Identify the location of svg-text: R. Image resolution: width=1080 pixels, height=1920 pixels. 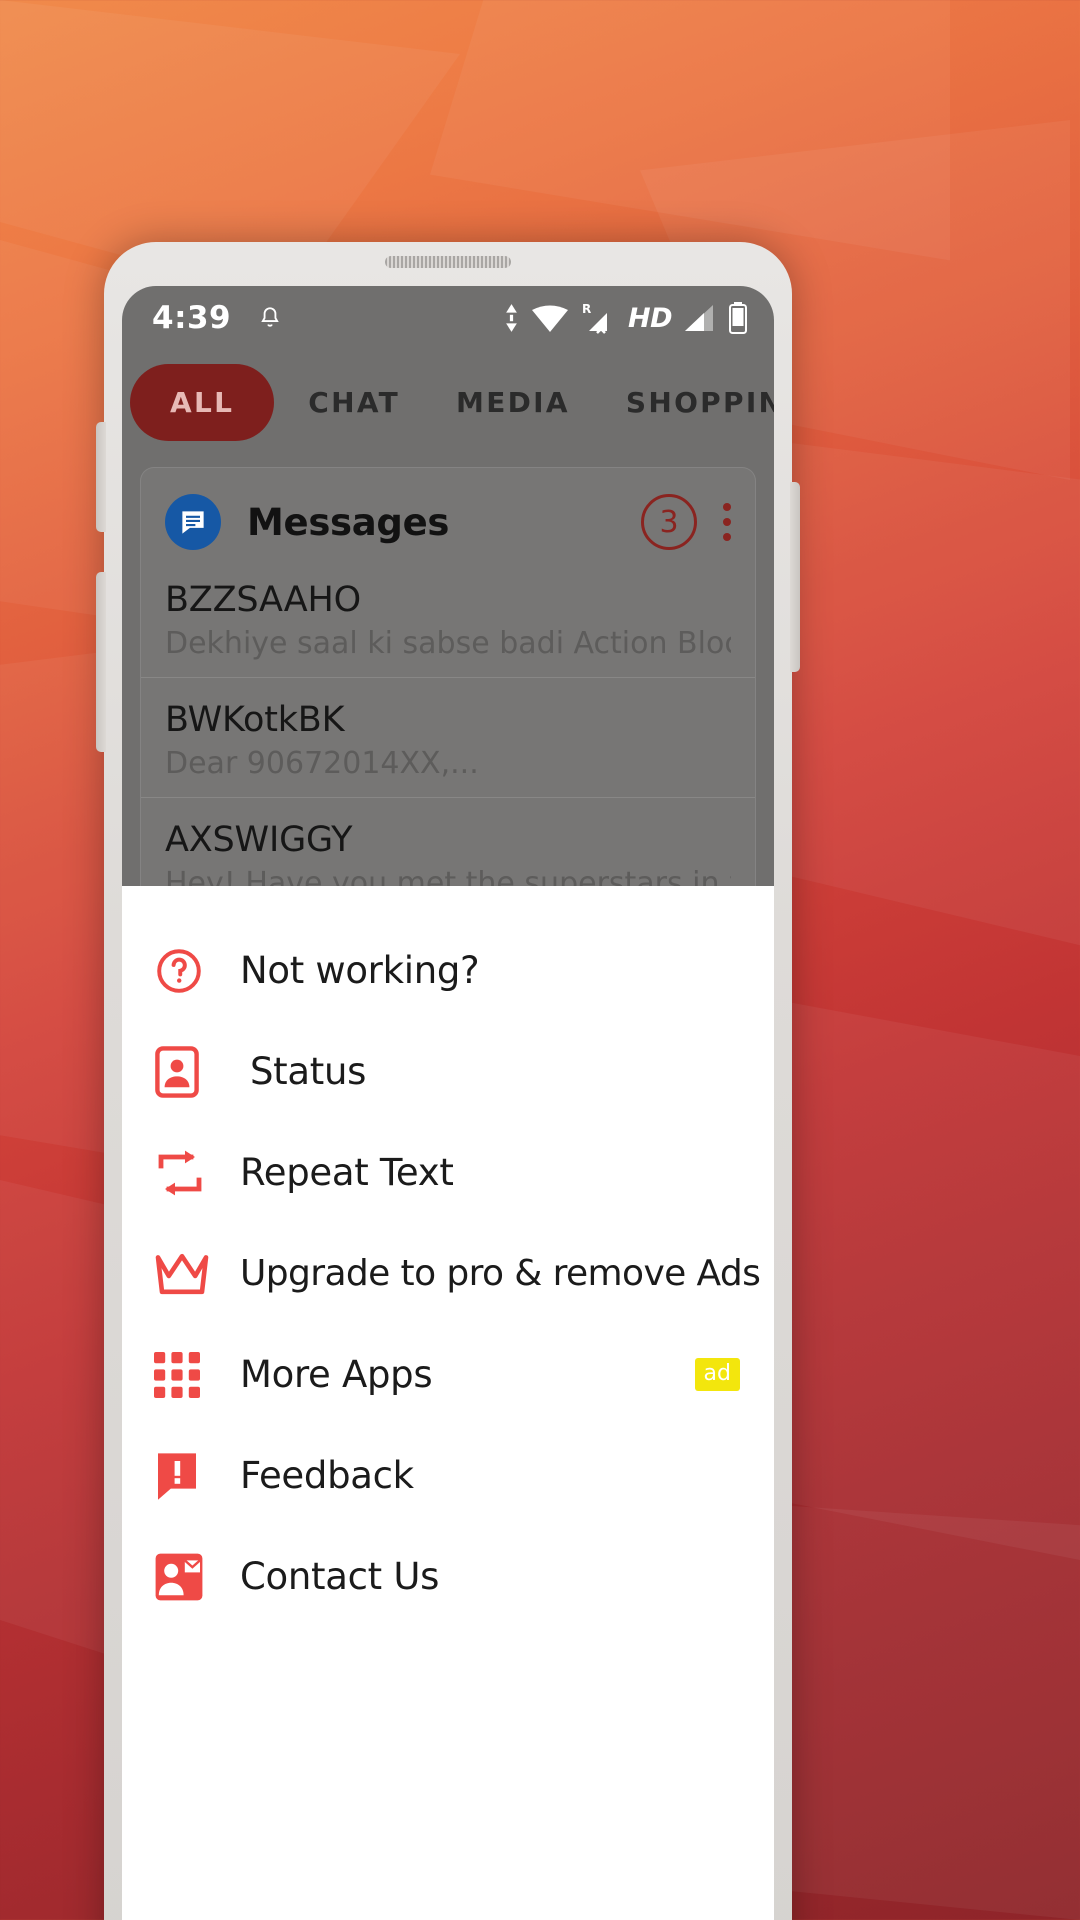
(586, 309).